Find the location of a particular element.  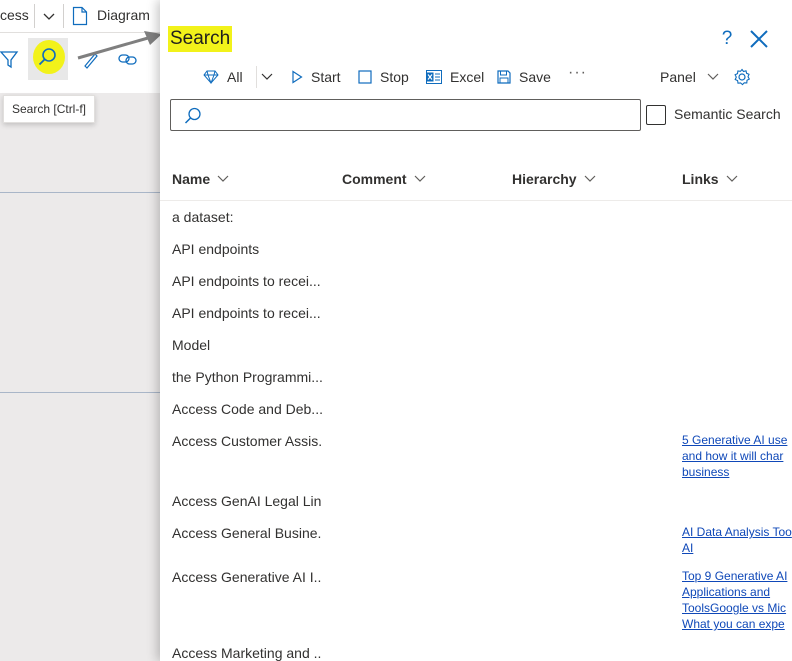

floppy-disk-icon is located at coordinates (504, 77).